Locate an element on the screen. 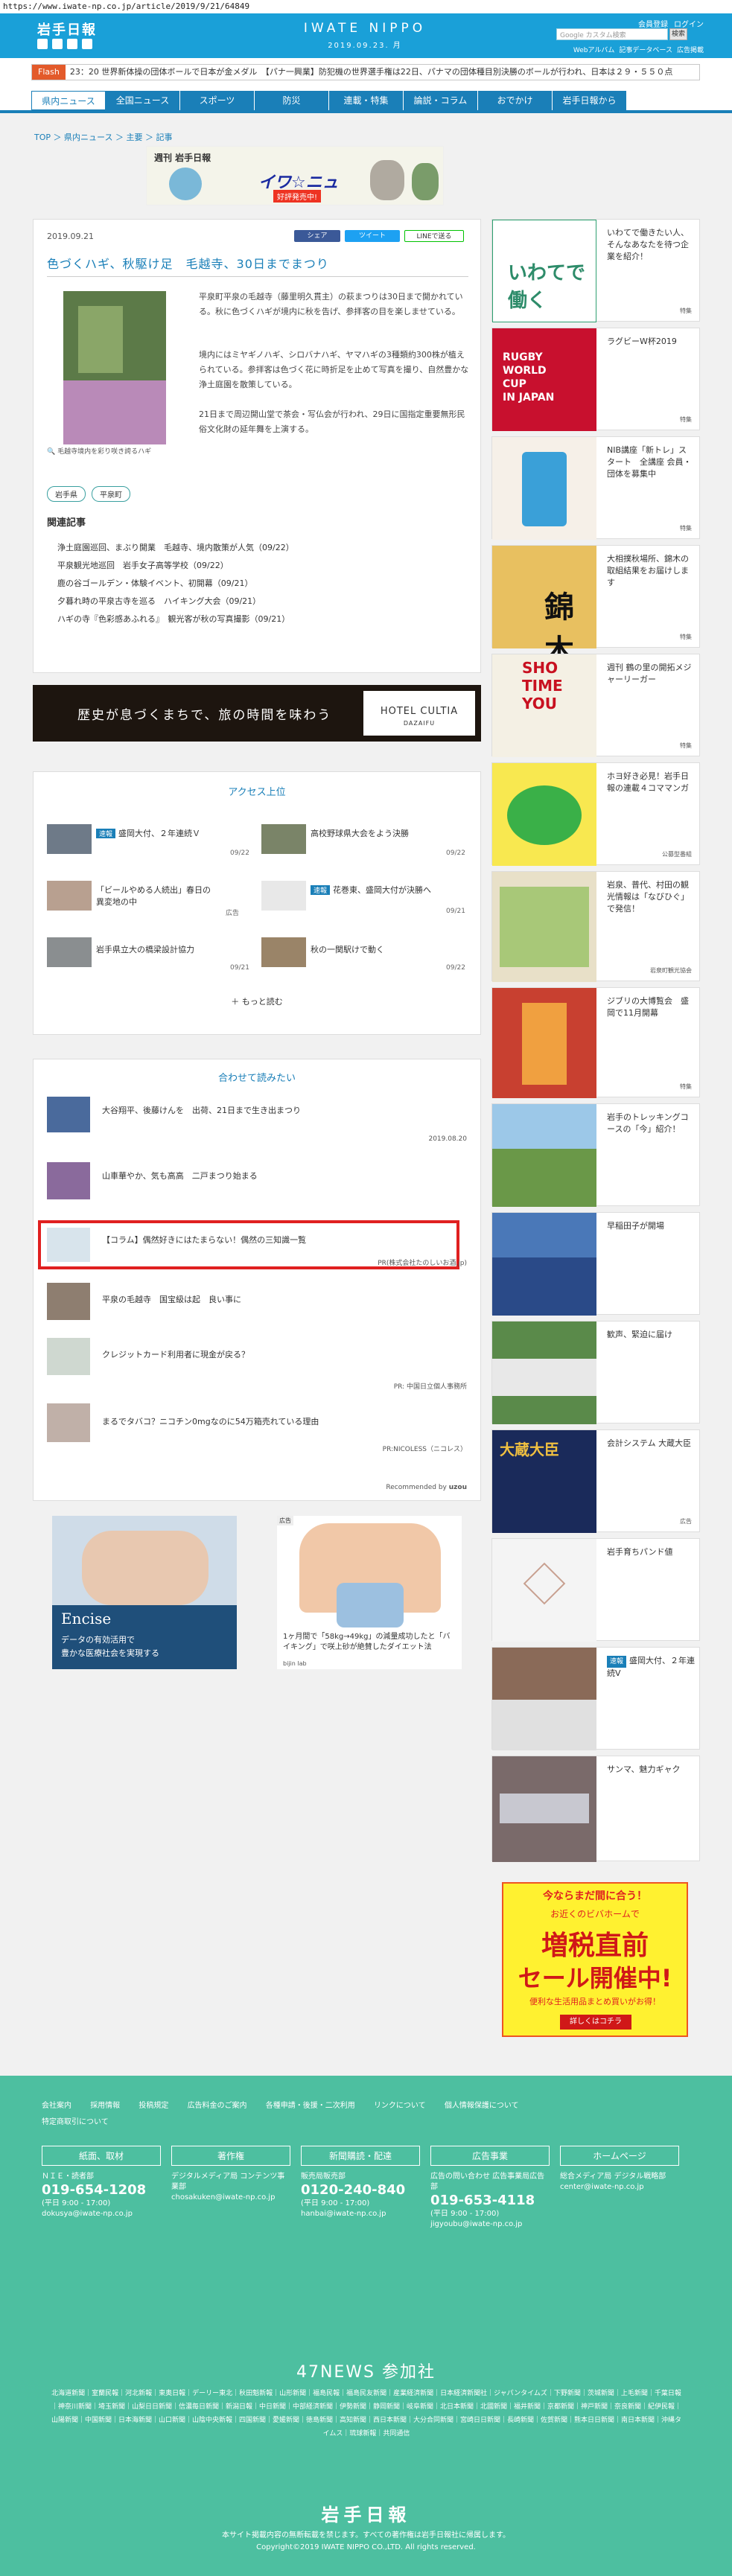  hotel-ad: 歴史が息づくまちで、旅の時間を味わう HOTEL CULTIA DAZAIFU is located at coordinates (257, 713).